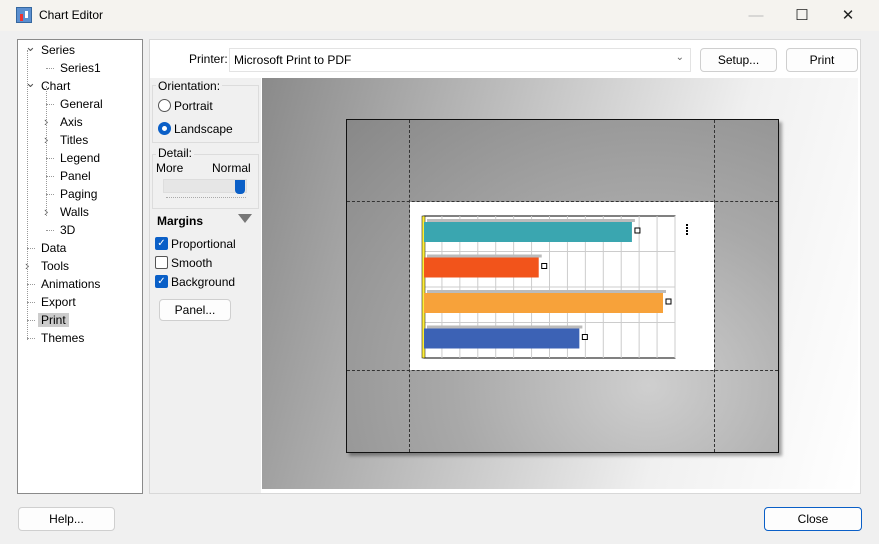  I want to click on tree-item-label: 3D, so click(68, 230).